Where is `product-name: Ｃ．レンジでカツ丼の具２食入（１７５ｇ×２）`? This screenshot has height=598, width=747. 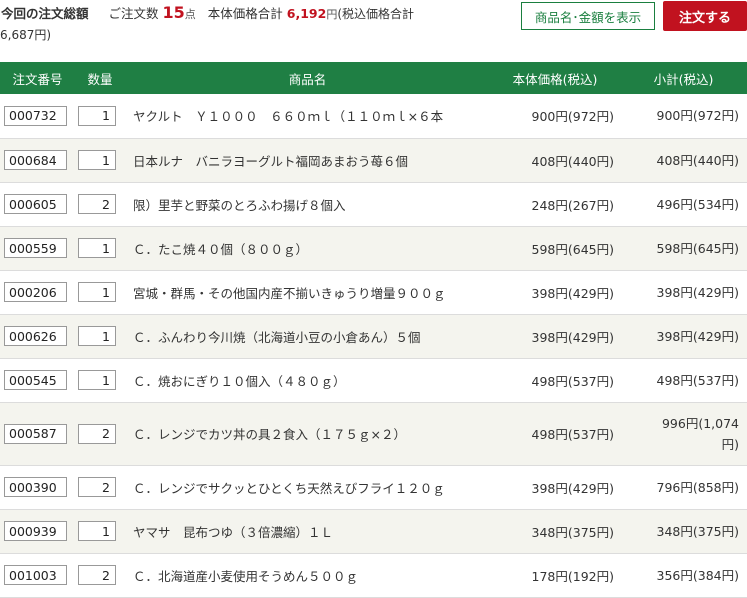
product-name: Ｃ．レンジでカツ丼の具２食入（１７５ｇ×２） is located at coordinates (307, 434).